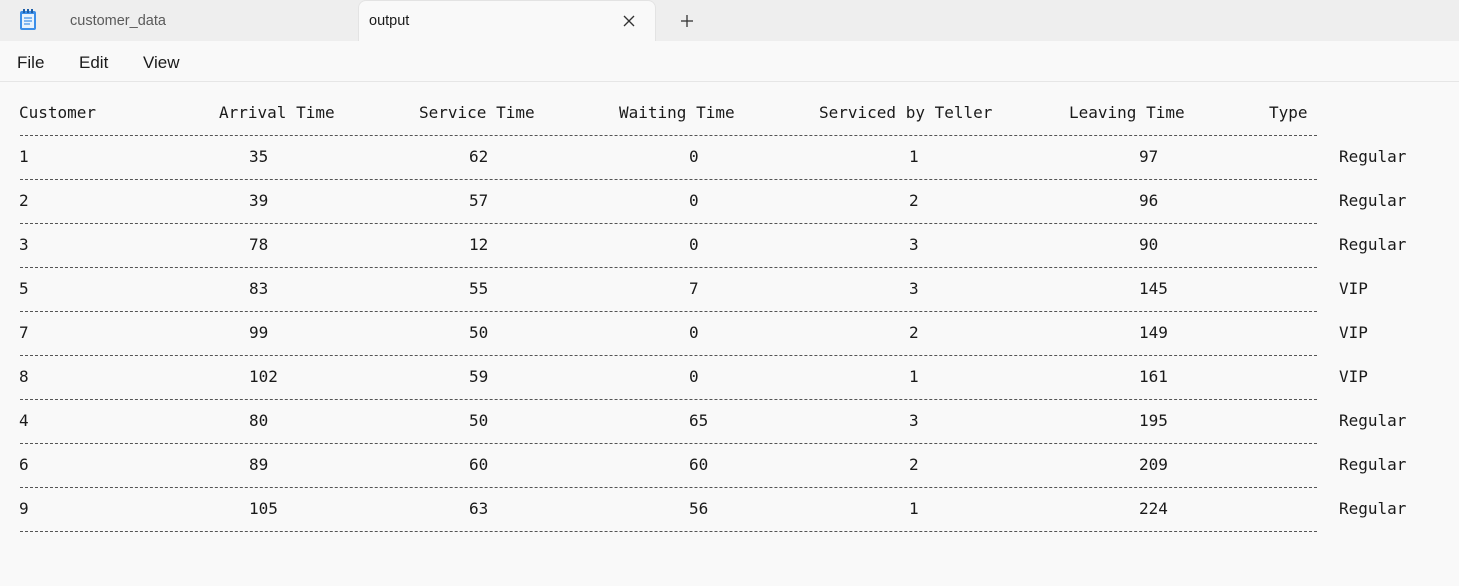  I want to click on cell-arrival-time: 89, so click(259, 464).